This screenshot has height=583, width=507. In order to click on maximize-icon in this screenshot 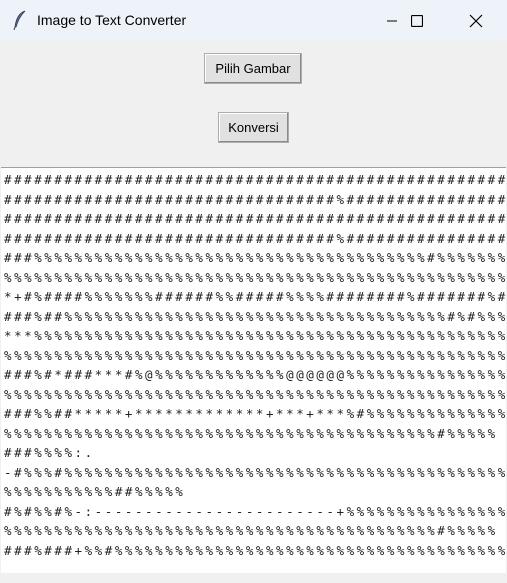, I will do `click(417, 20)`.